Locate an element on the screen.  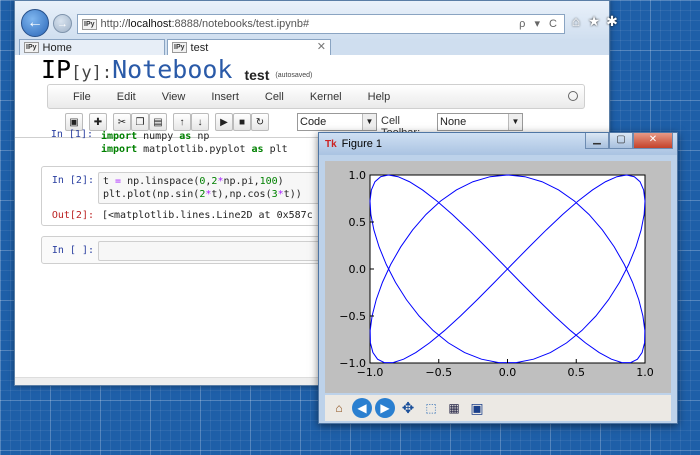
y-tick-label: −1.0 is located at coordinates (352, 363).